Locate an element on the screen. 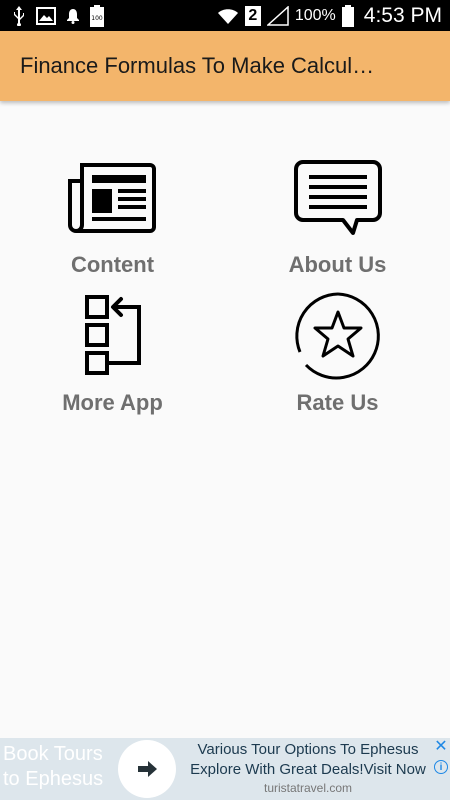 Image resolution: width=450 pixels, height=800 pixels. chat-bubble-icon is located at coordinates (338, 198).